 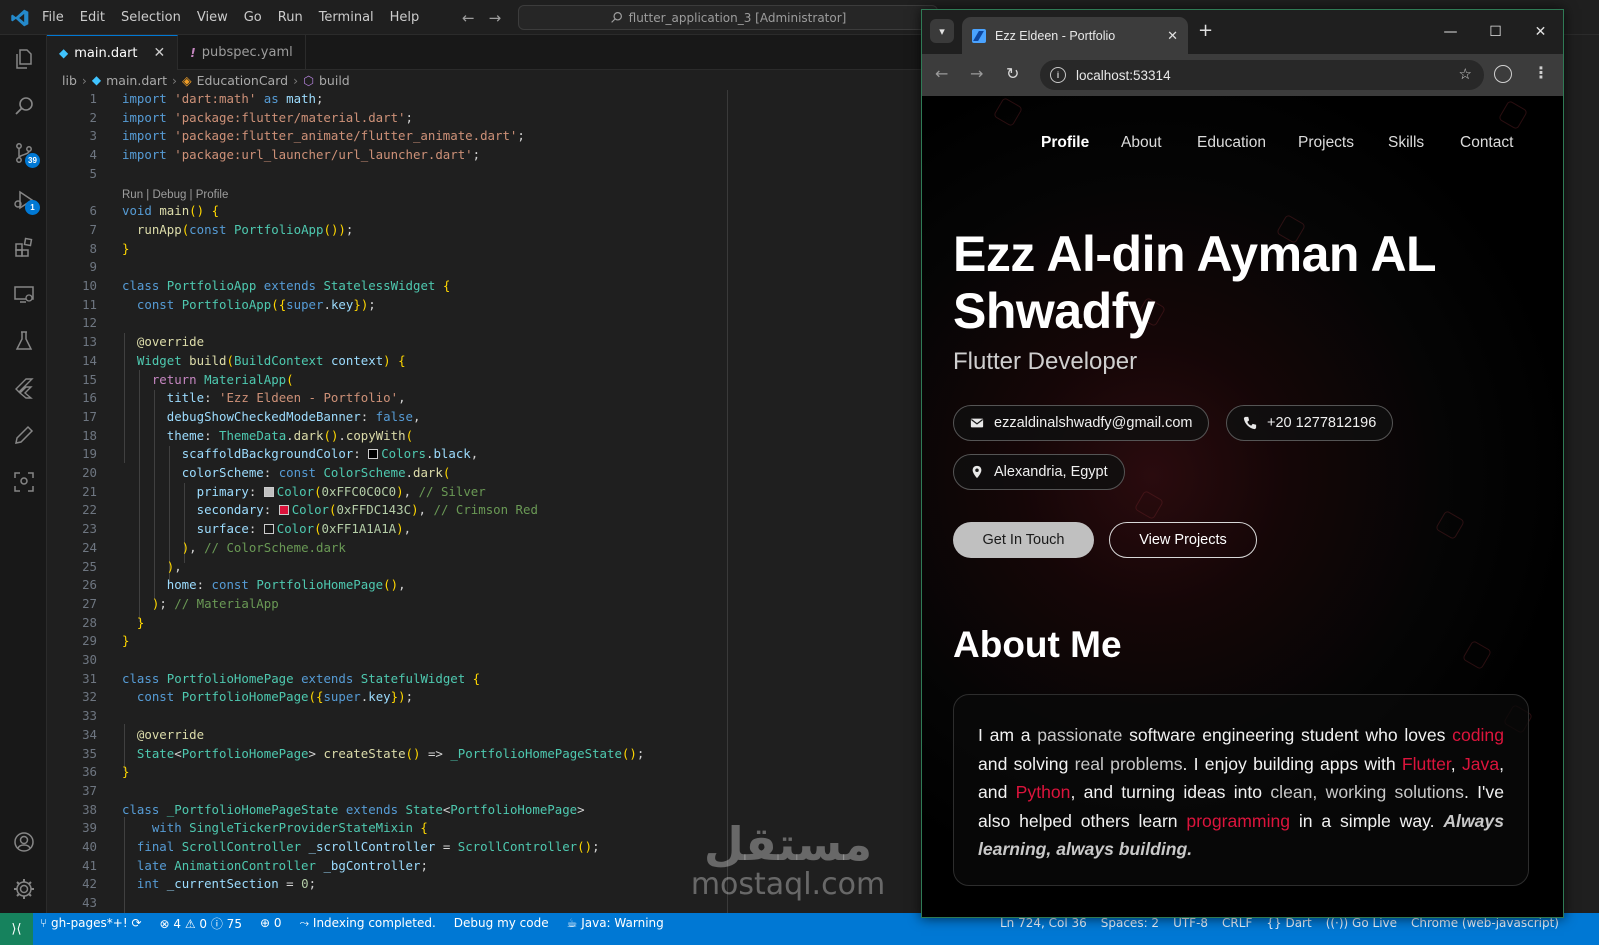 I want to click on nav-education: Education, so click(x=1231, y=143).